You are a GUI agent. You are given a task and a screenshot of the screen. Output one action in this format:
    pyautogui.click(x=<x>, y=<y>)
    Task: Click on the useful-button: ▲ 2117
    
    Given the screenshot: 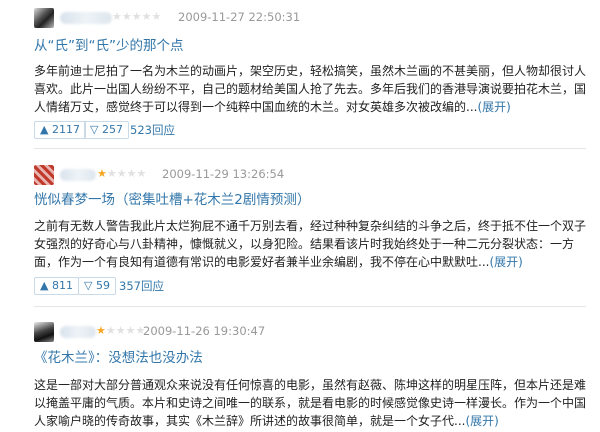 What is the action you would take?
    pyautogui.click(x=60, y=130)
    